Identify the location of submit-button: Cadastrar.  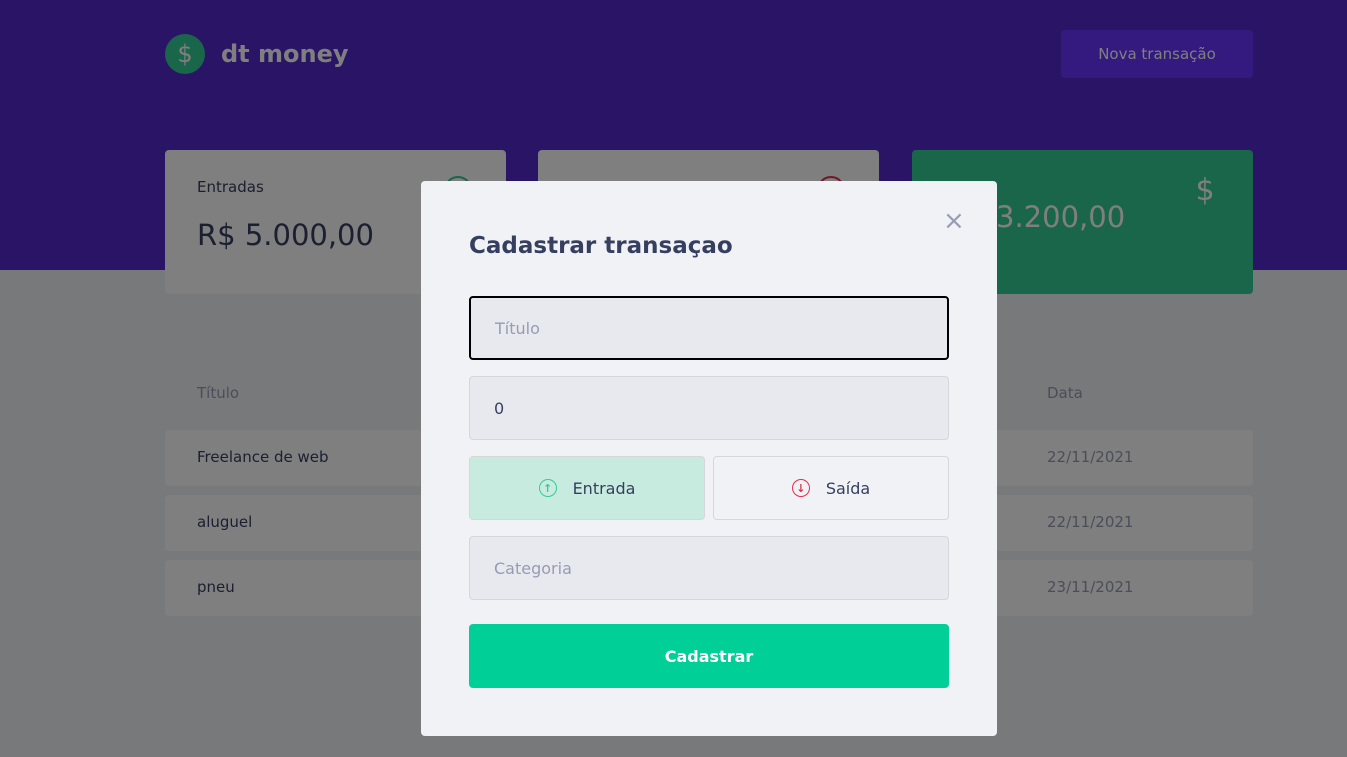
(709, 656).